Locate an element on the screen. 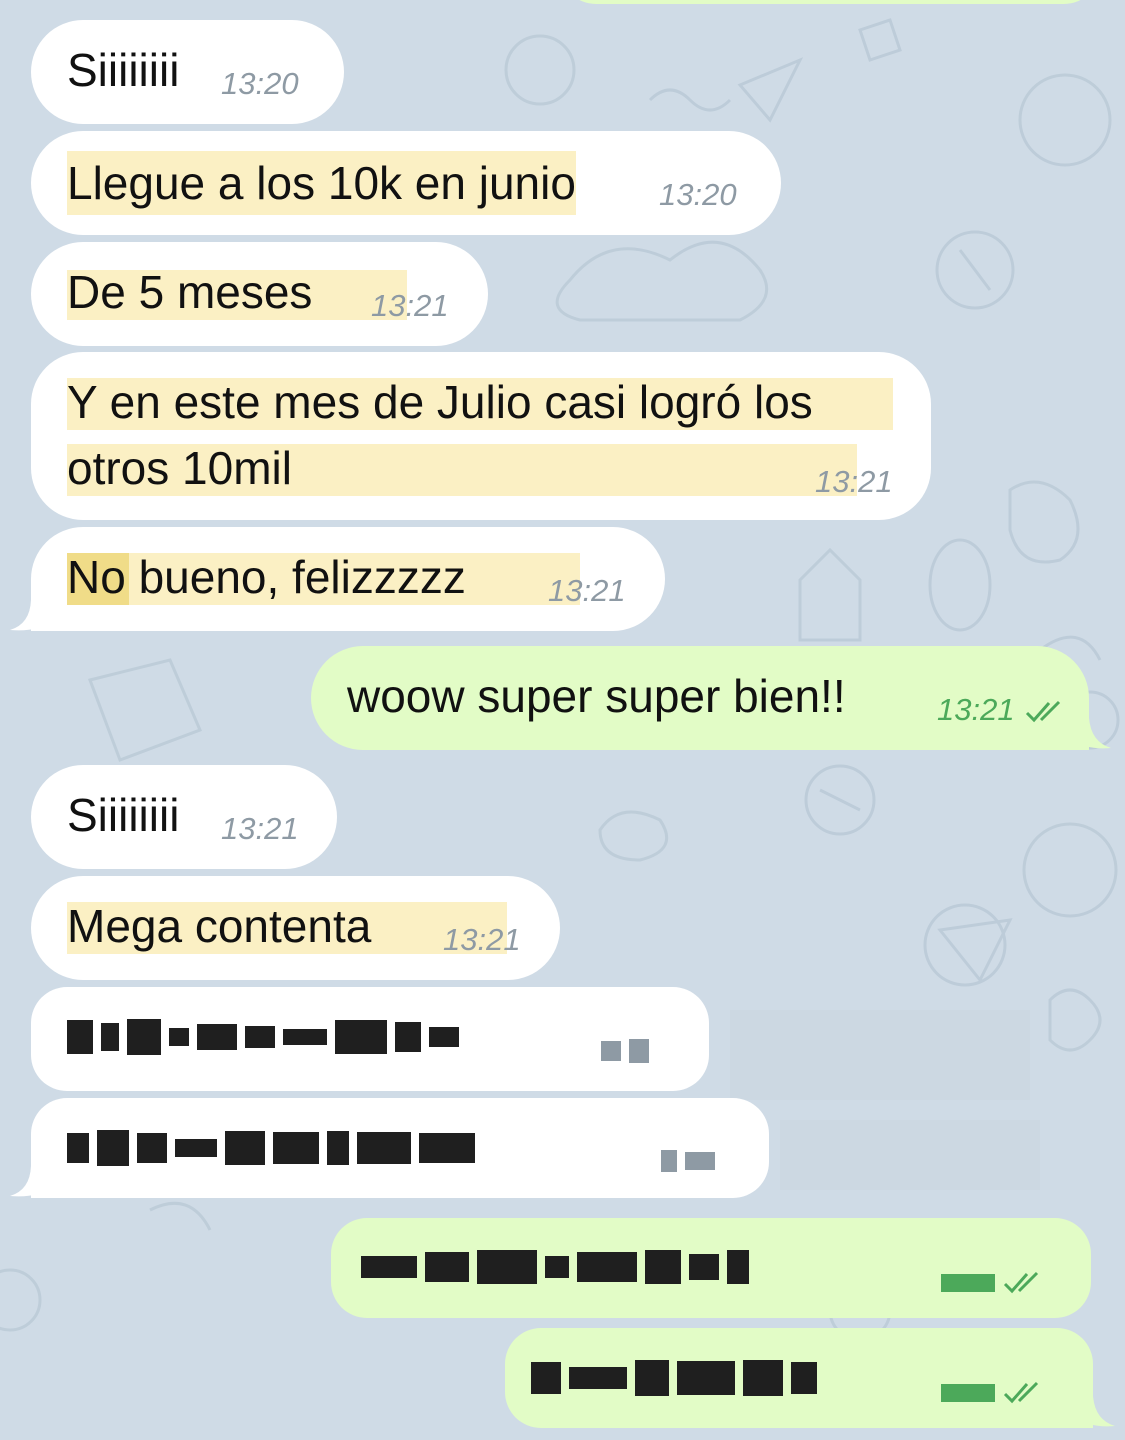  message-text: Llegue a los 10k en junio is located at coordinates (321, 183).